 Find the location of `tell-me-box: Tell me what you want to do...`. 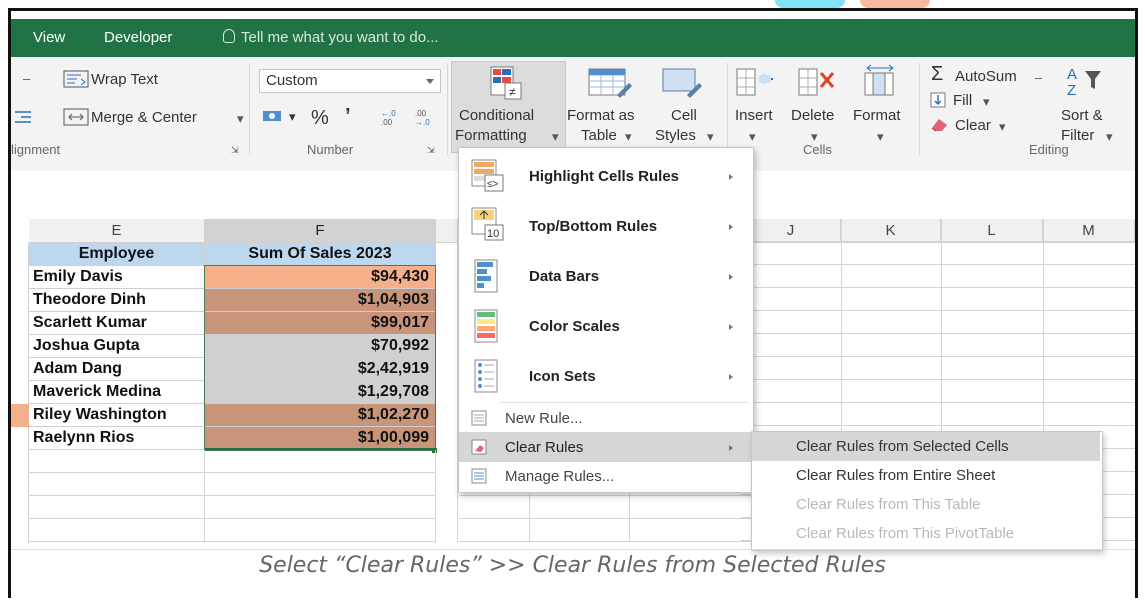

tell-me-box: Tell me what you want to do... is located at coordinates (331, 37).